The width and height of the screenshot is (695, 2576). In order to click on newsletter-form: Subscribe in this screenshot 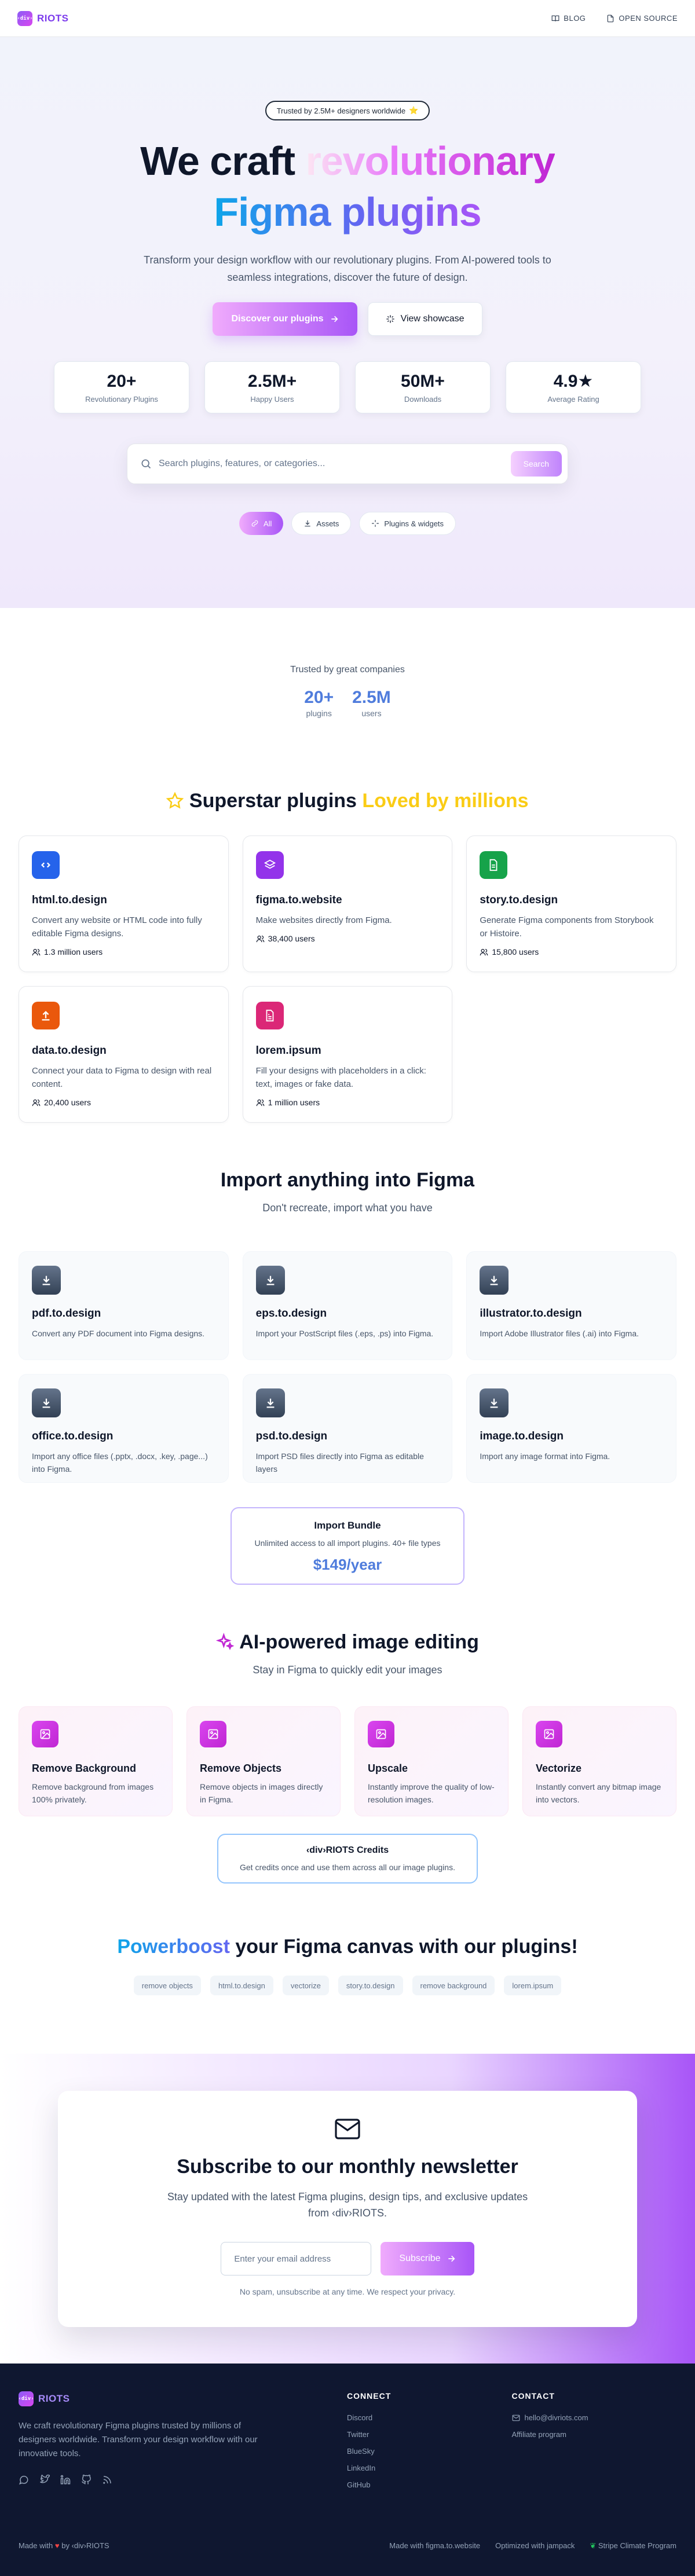, I will do `click(348, 2258)`.